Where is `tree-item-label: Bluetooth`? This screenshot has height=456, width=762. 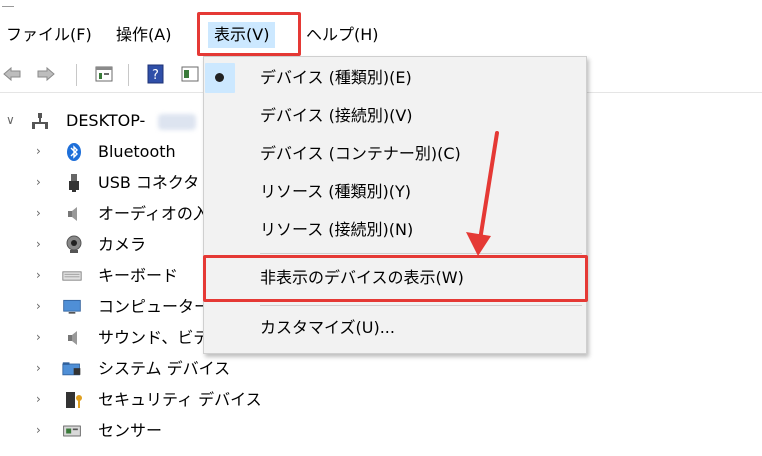
tree-item-label: Bluetooth is located at coordinates (137, 151).